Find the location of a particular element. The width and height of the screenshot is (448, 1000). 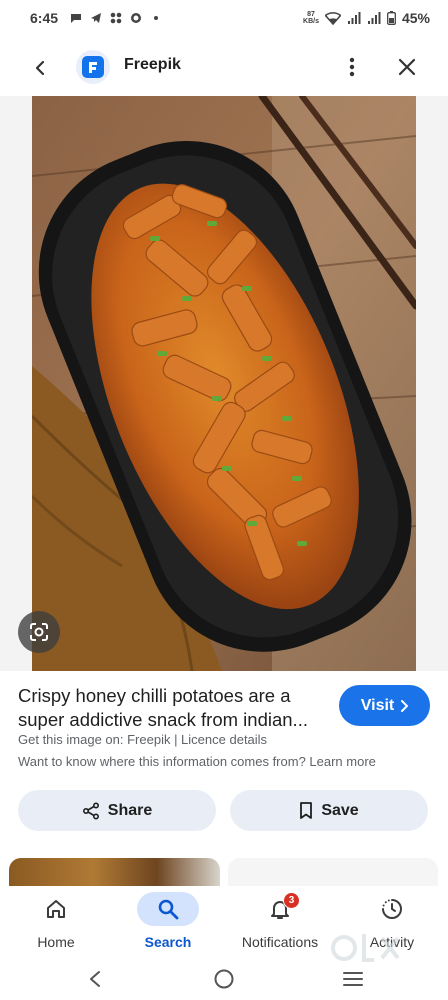

bookmark-icon is located at coordinates (306, 810).